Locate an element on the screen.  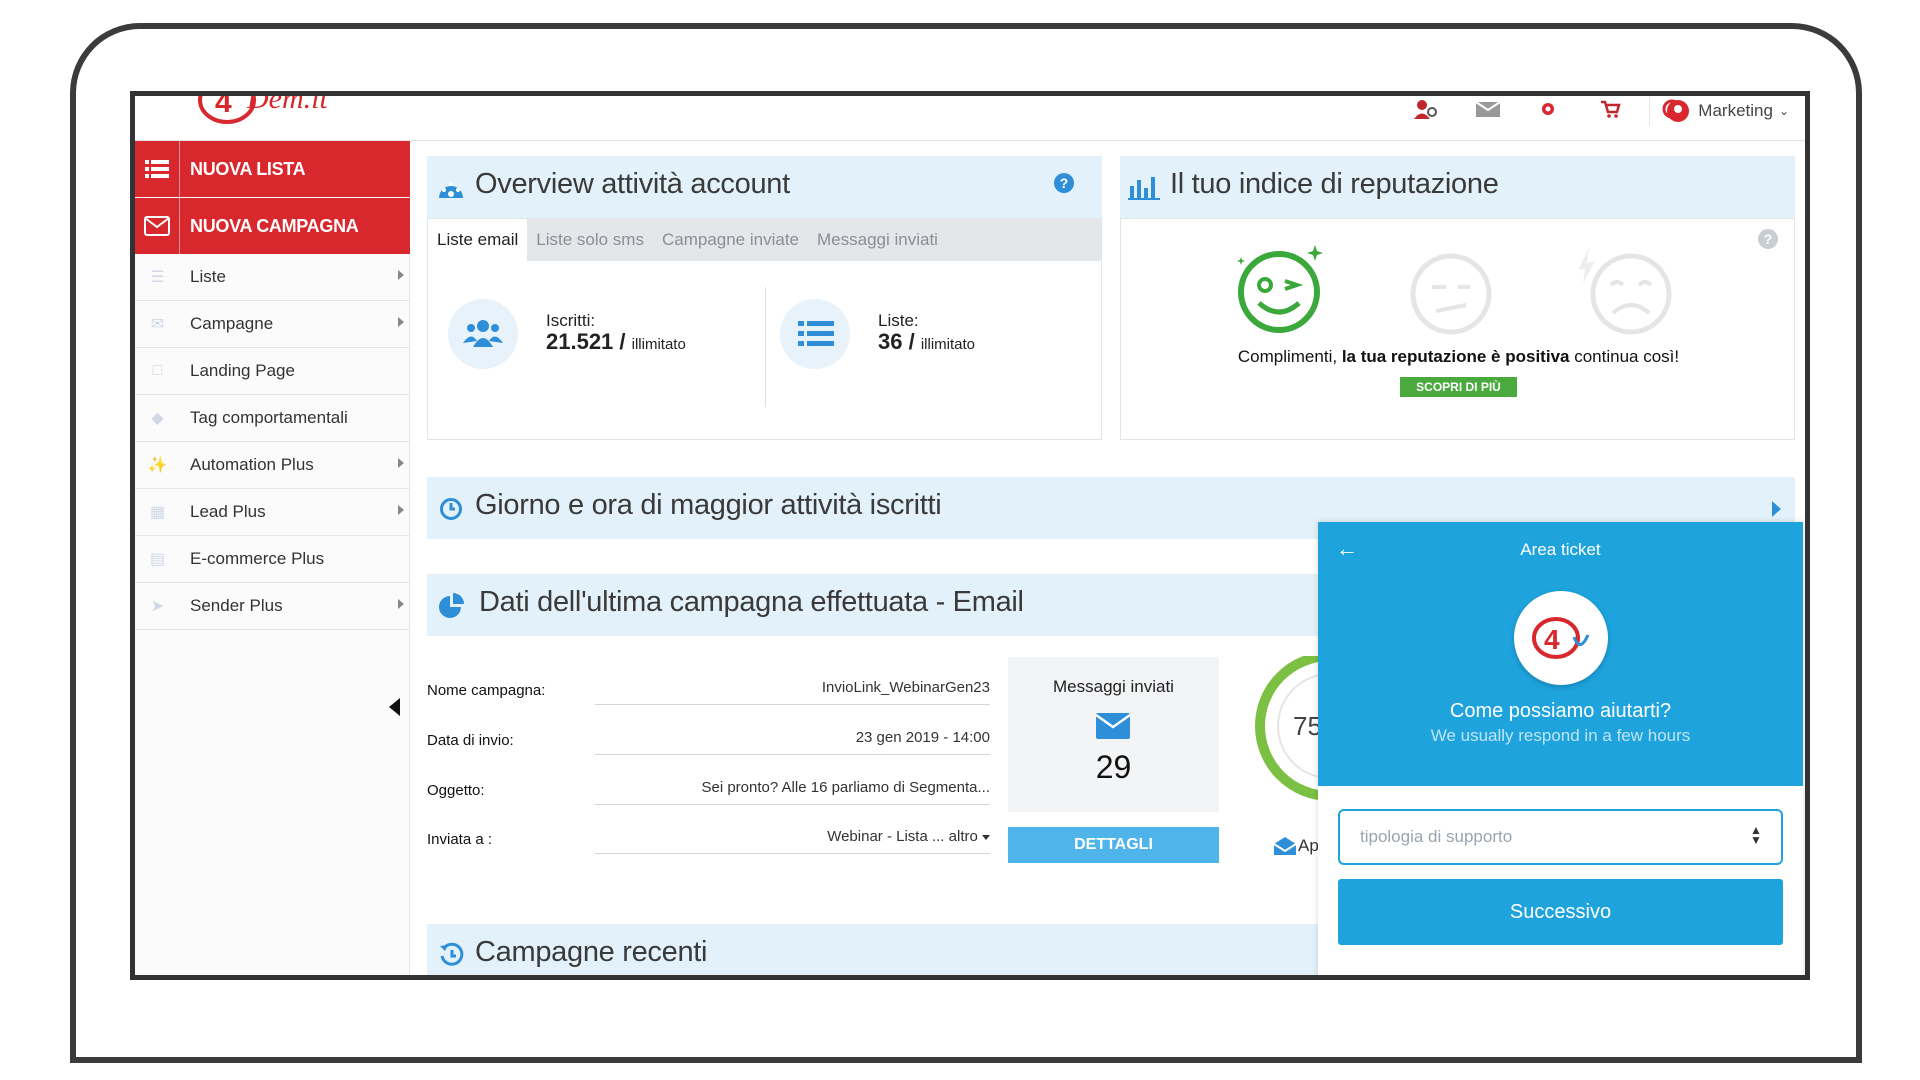
subscribers-icon-circle is located at coordinates (483, 334).